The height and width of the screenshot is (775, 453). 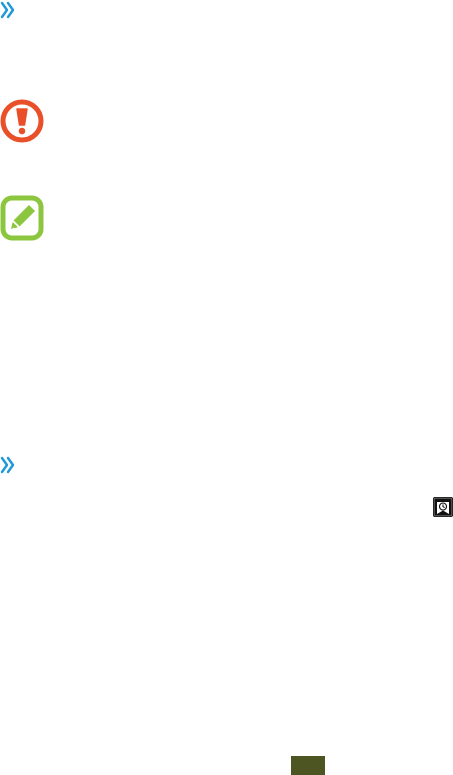 I want to click on page-number-tab, so click(x=308, y=765).